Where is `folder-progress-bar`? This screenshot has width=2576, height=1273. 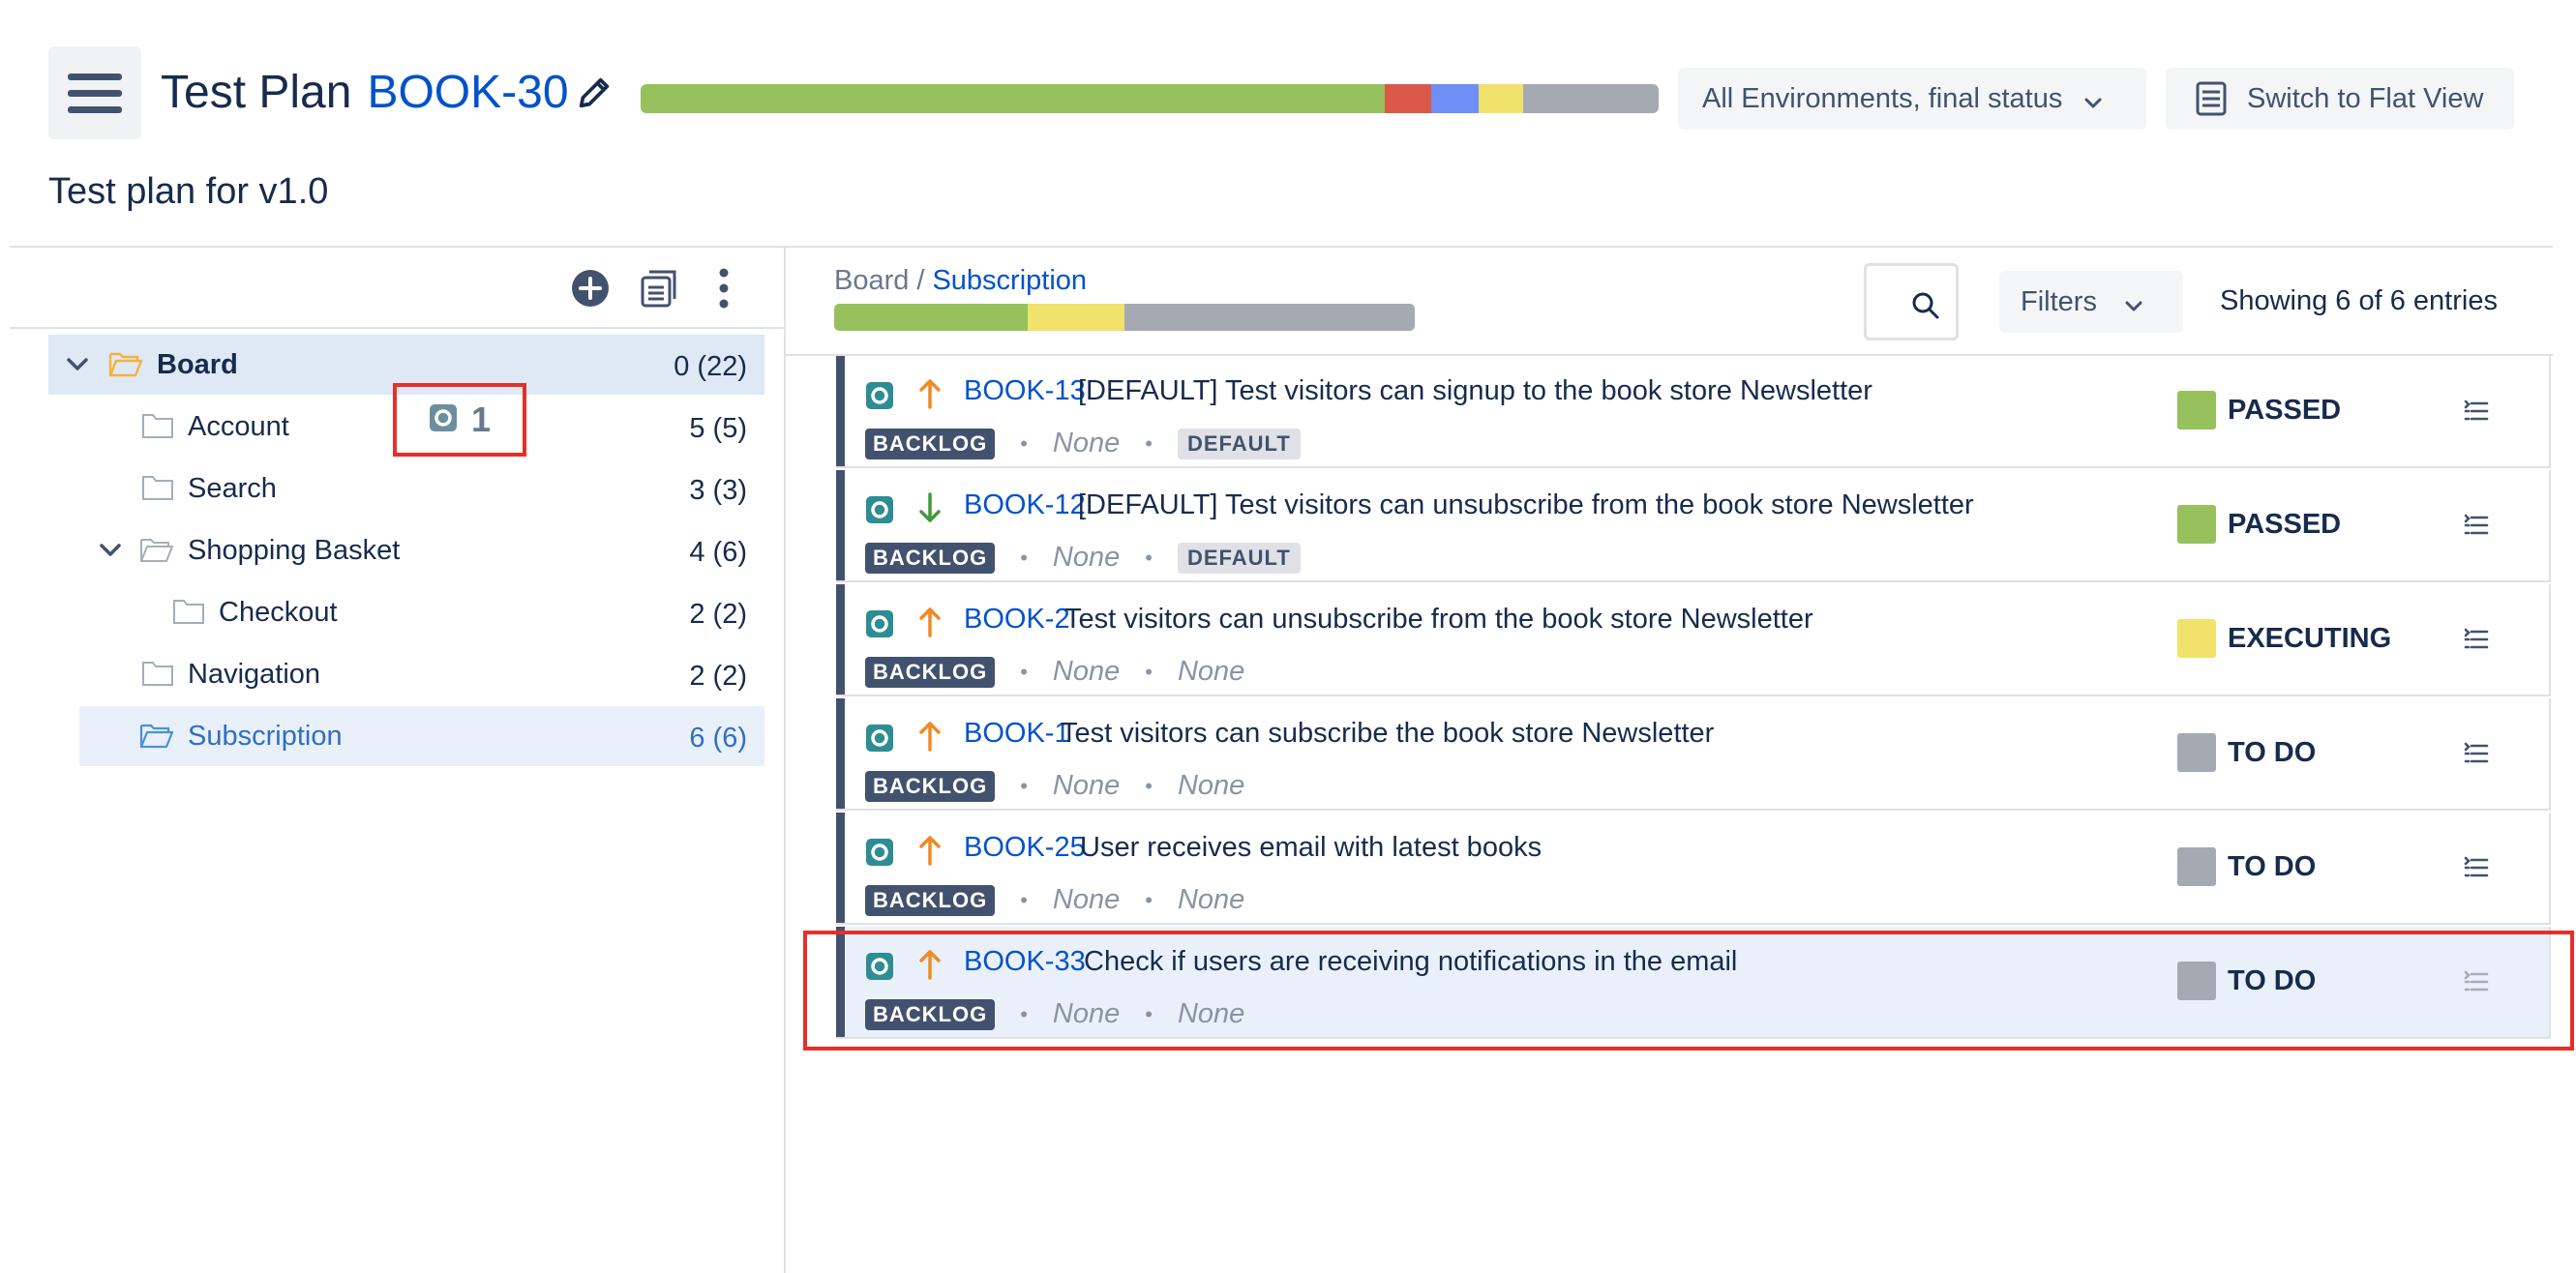
folder-progress-bar is located at coordinates (1124, 317).